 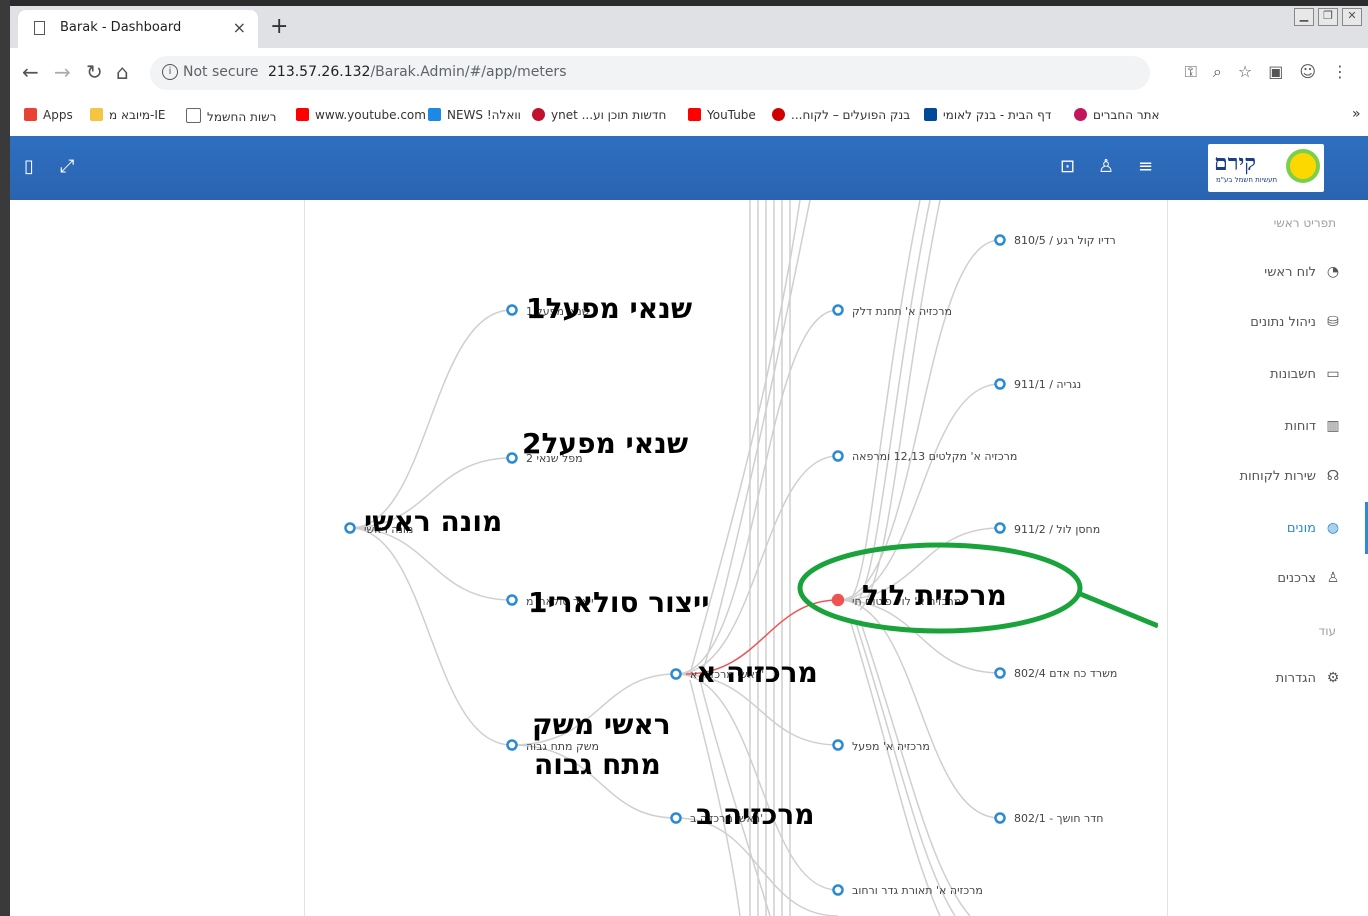 I want to click on annotation-label: שנאי מפעל1, so click(x=609, y=308).